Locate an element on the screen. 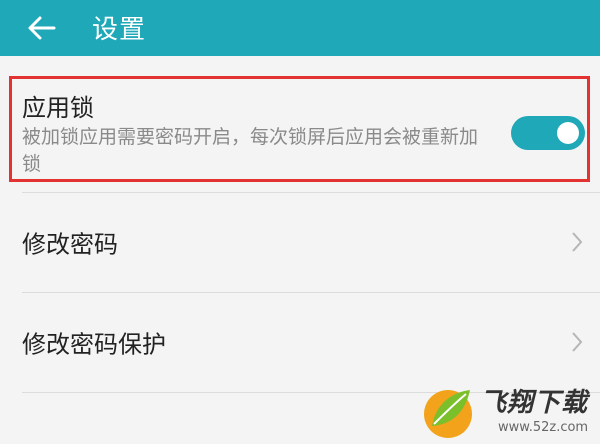 This screenshot has width=600, height=444. menu-item-label: 修改密码保护 is located at coordinates (94, 344).